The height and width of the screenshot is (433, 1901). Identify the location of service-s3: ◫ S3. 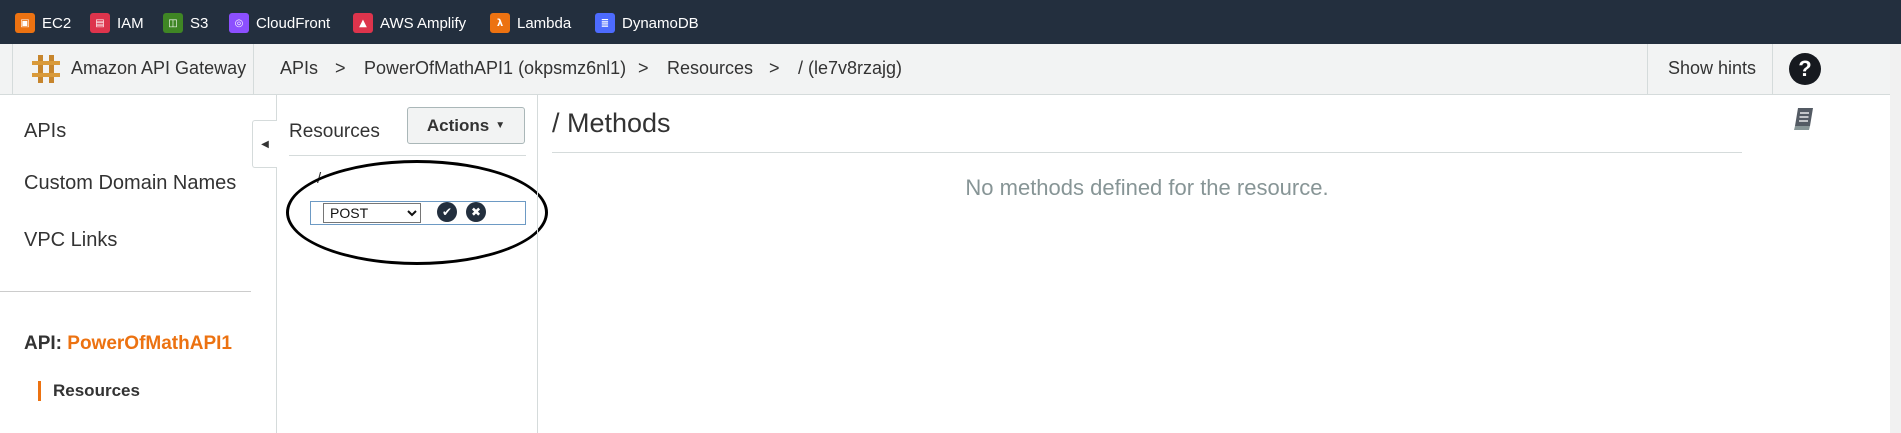
(185, 23).